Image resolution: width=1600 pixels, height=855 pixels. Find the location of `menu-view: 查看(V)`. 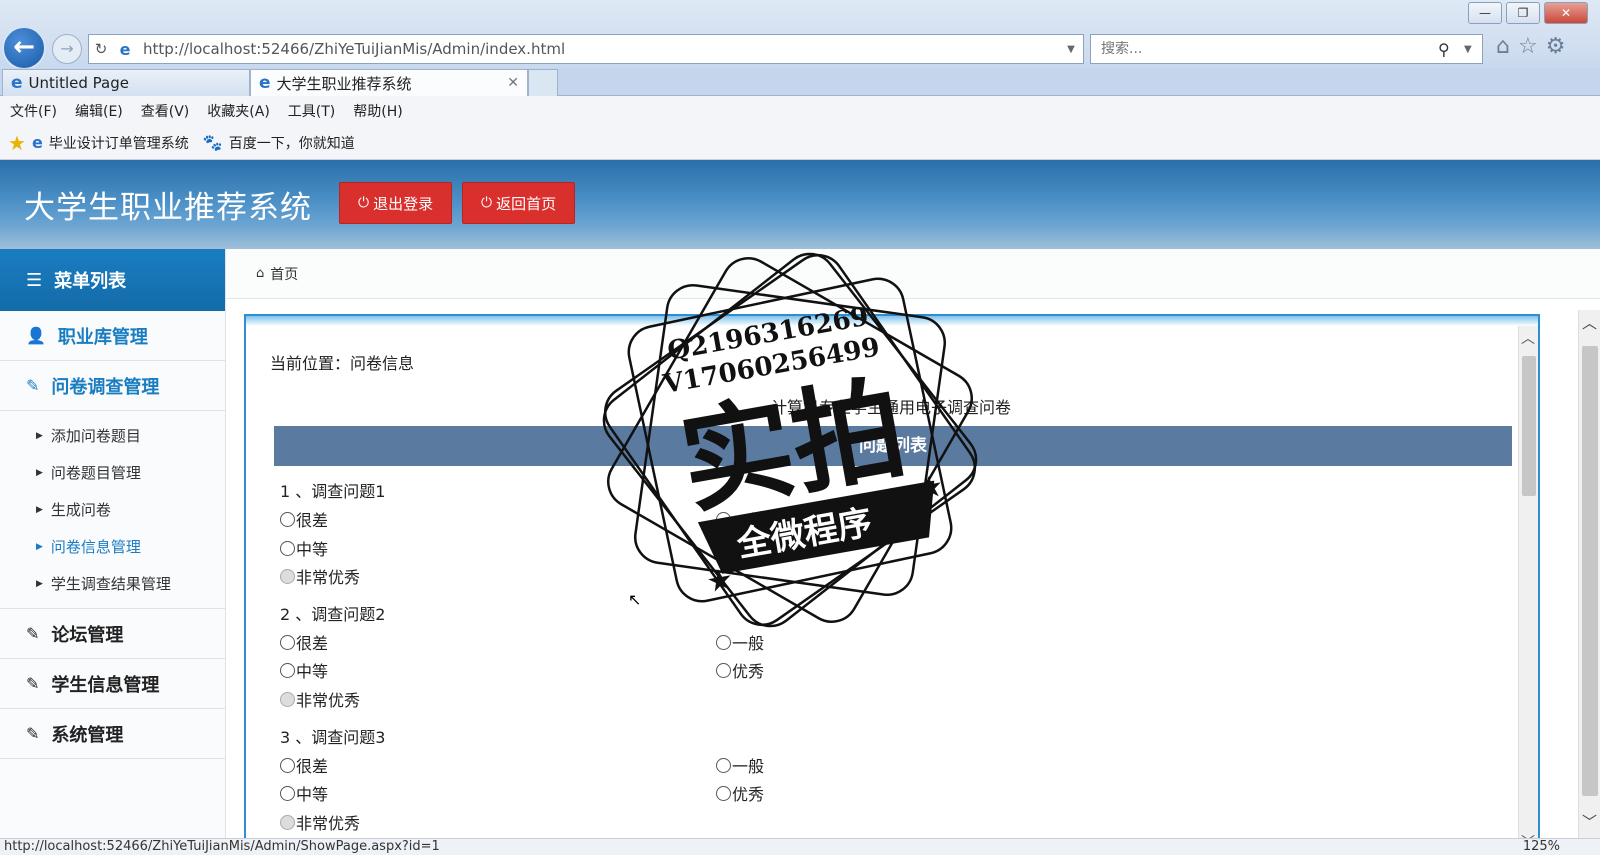

menu-view: 查看(V) is located at coordinates (165, 111).